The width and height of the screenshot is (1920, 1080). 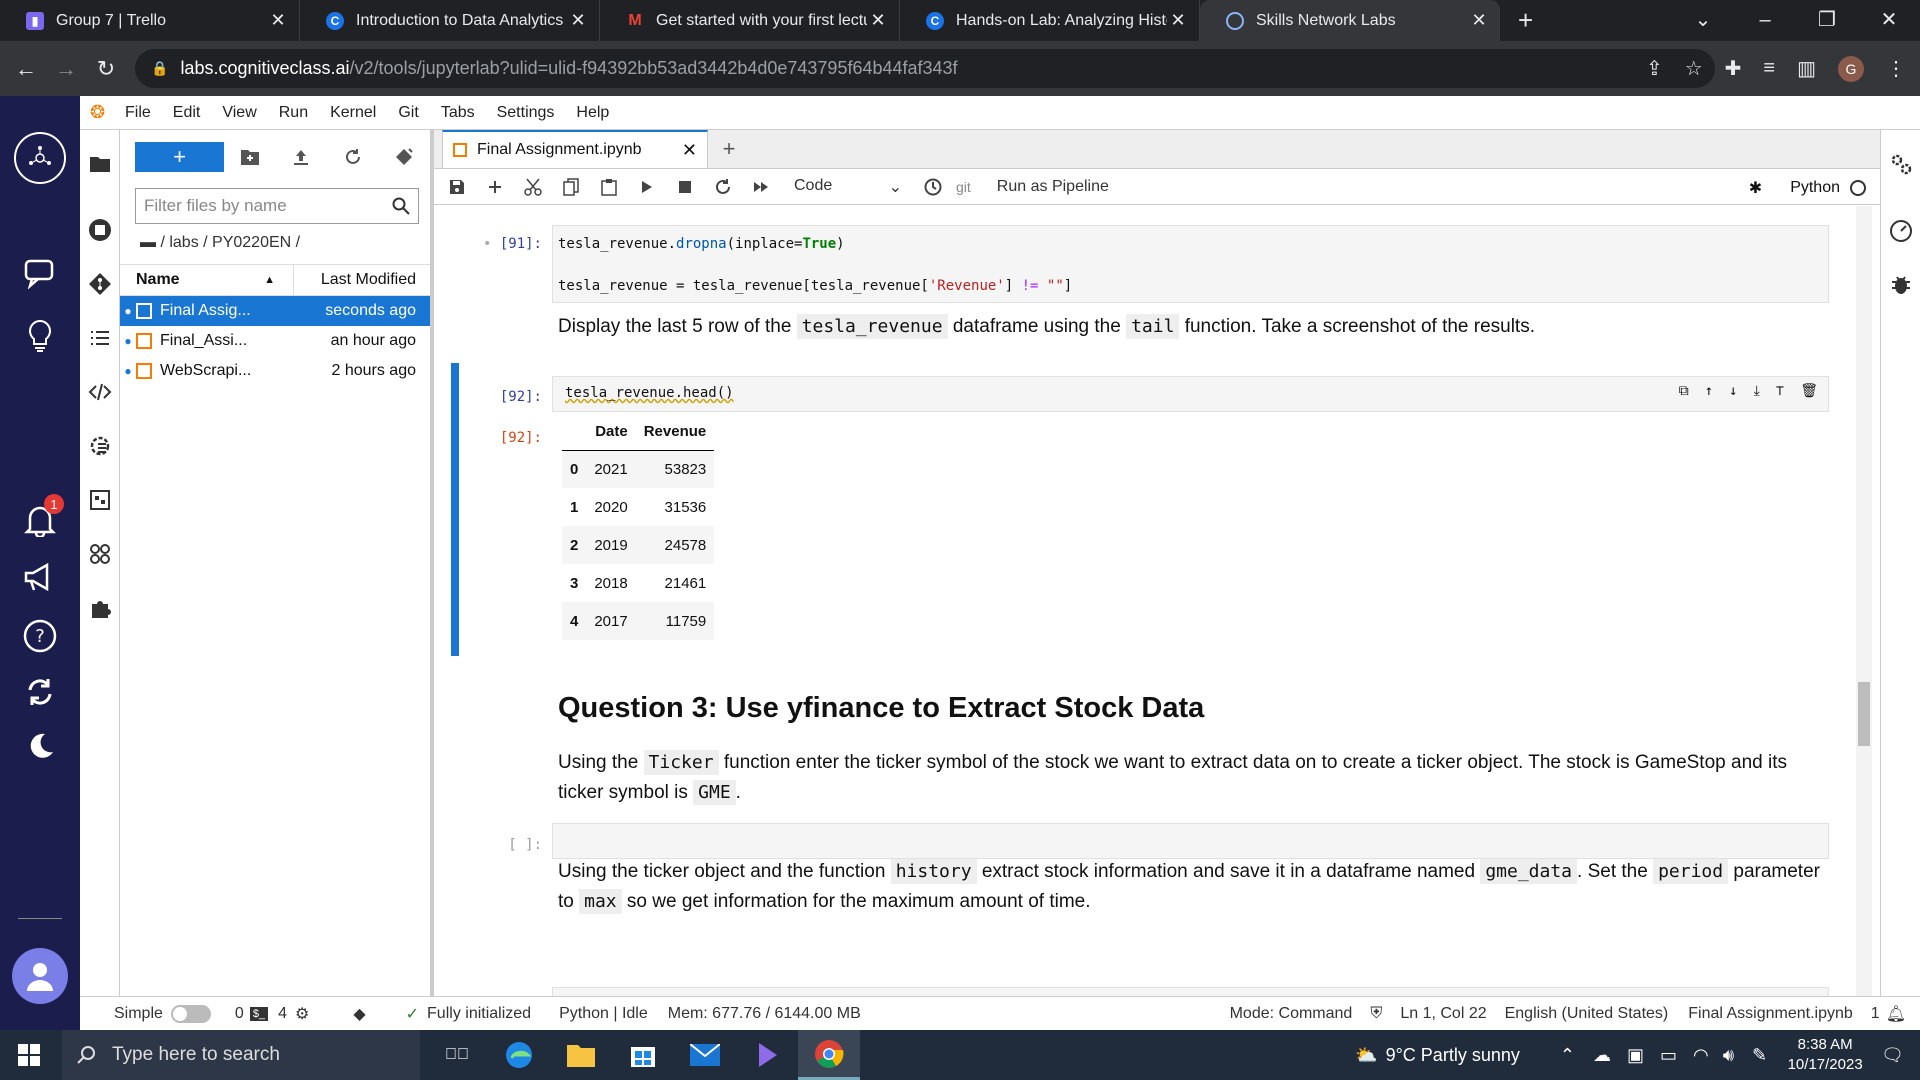 I want to click on code-snippets-icon, so click(x=100, y=392).